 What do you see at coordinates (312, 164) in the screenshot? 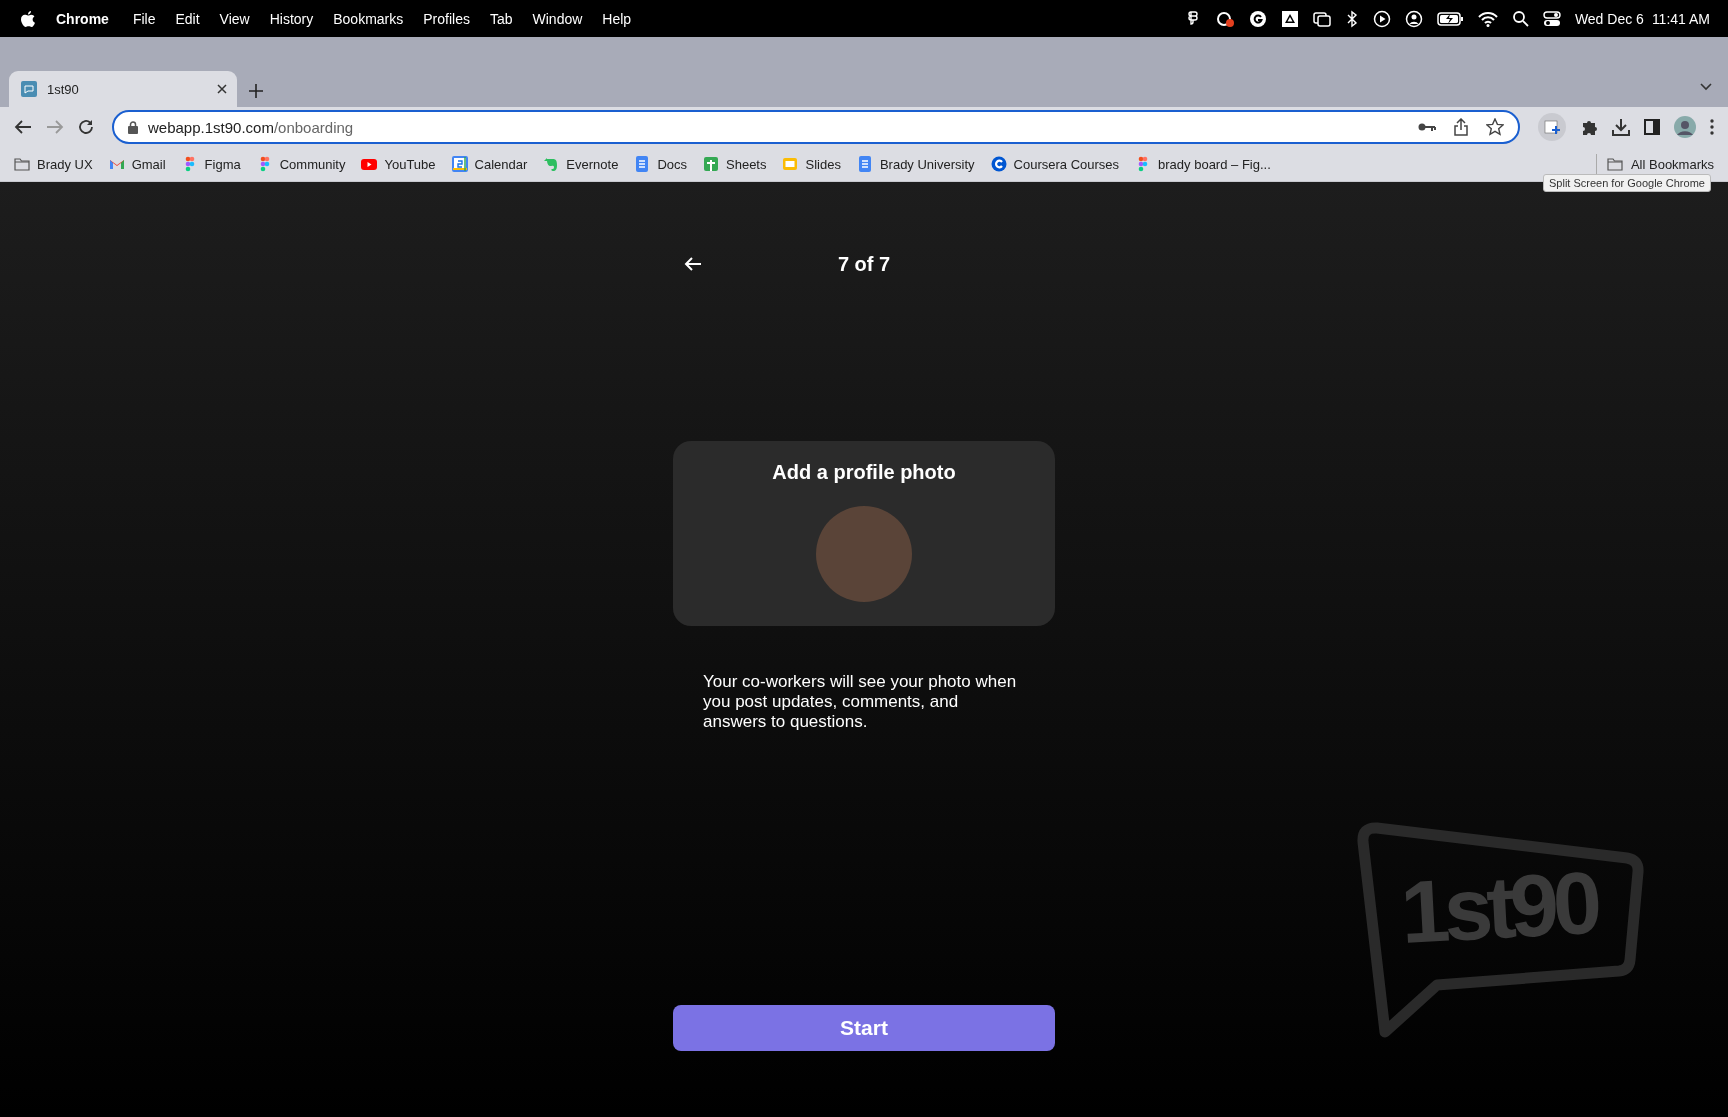
I see `bookmark-link: Community` at bounding box center [312, 164].